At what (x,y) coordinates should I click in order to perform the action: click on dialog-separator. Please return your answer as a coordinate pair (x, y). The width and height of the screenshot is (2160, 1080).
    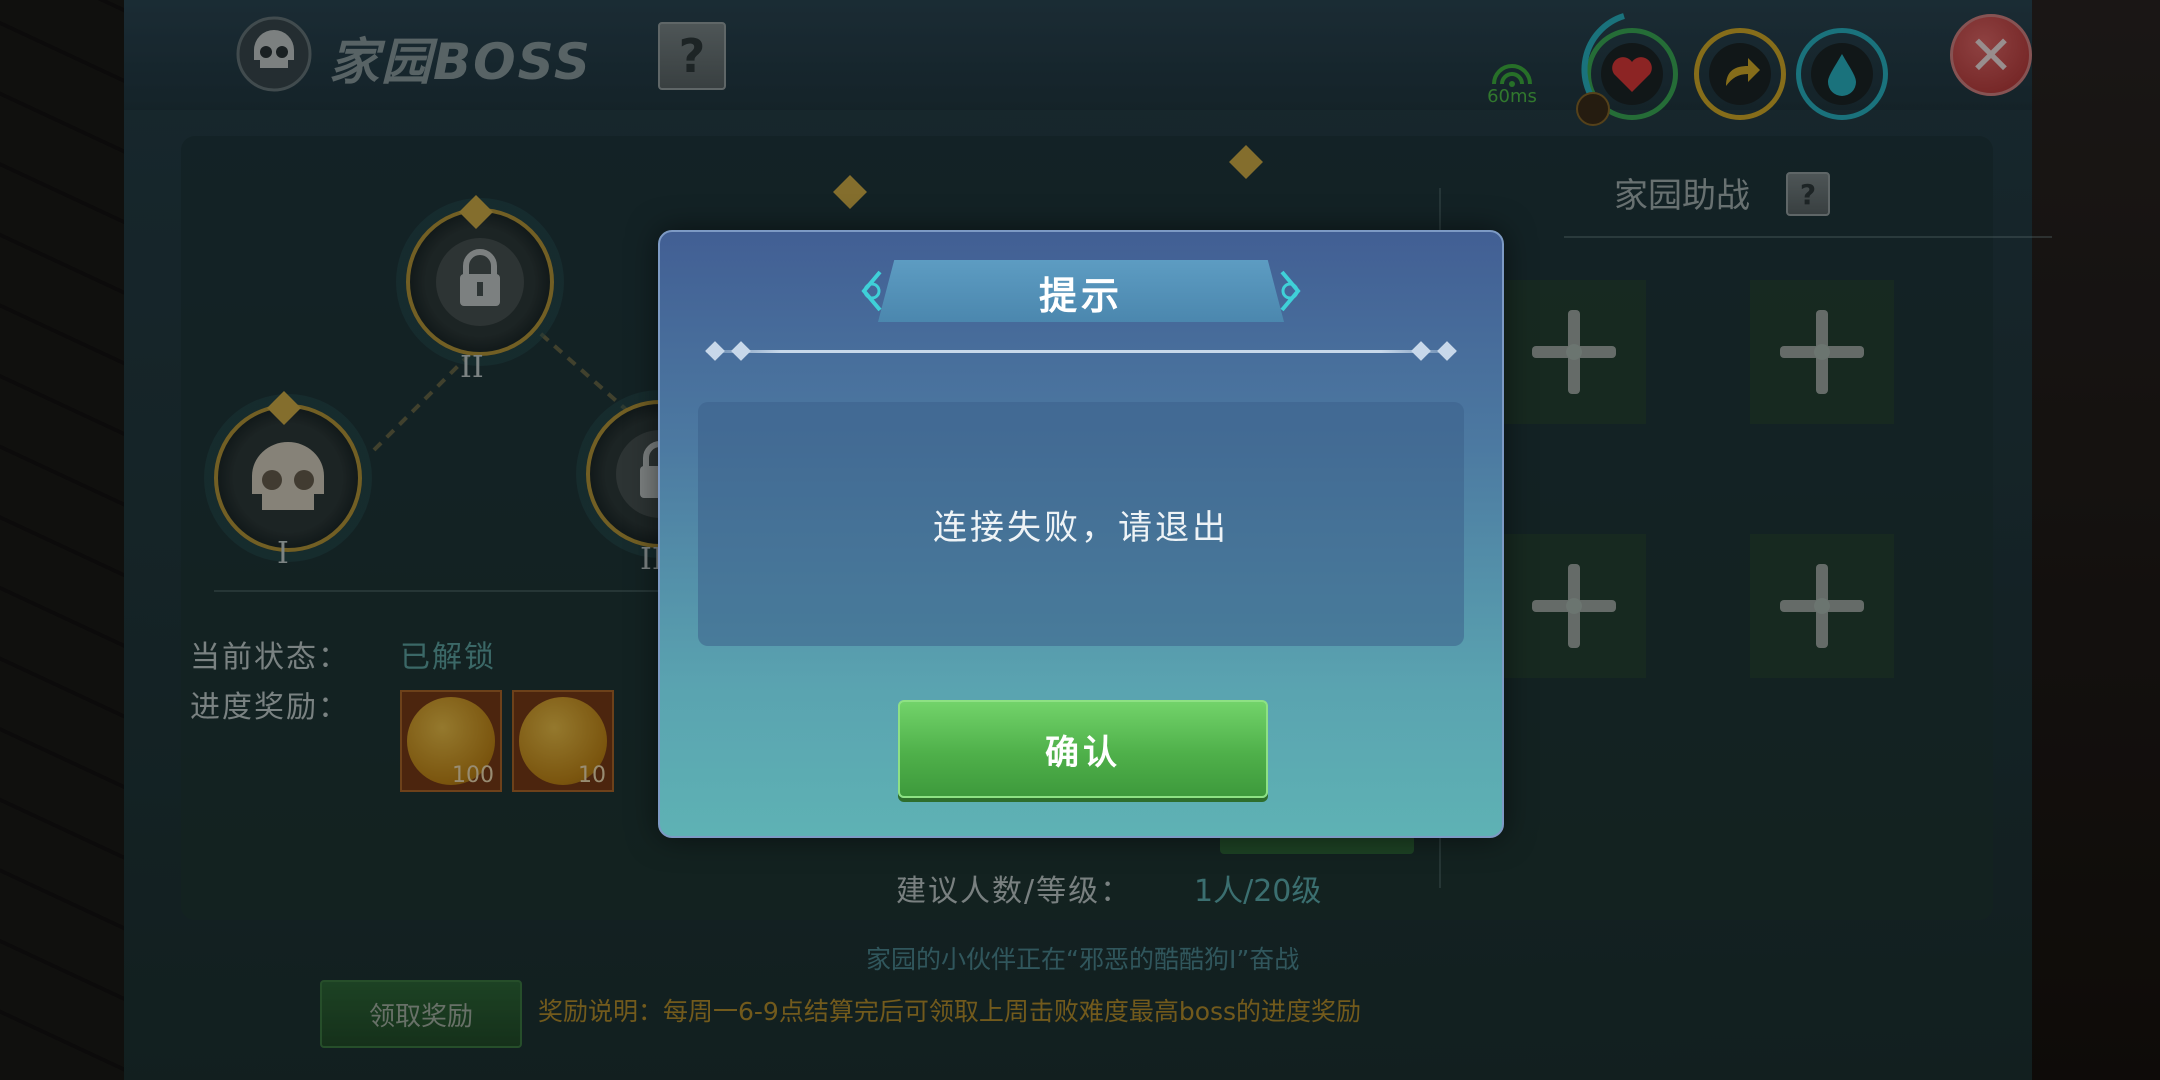
    Looking at the image, I should click on (1081, 351).